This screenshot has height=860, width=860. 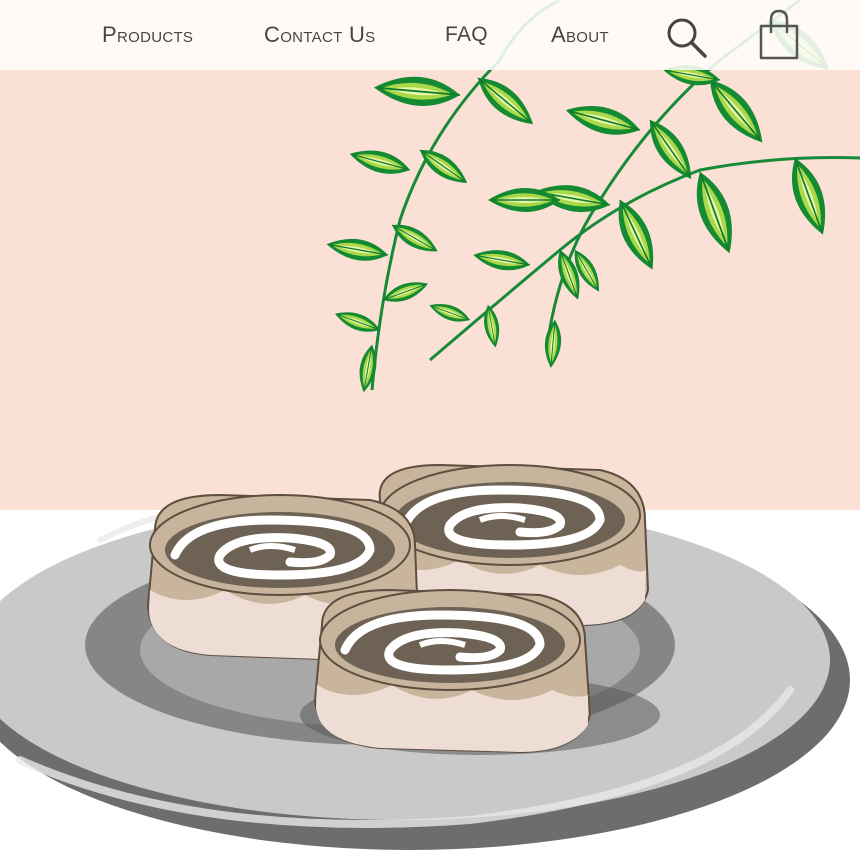 I want to click on search-button, so click(x=687, y=38).